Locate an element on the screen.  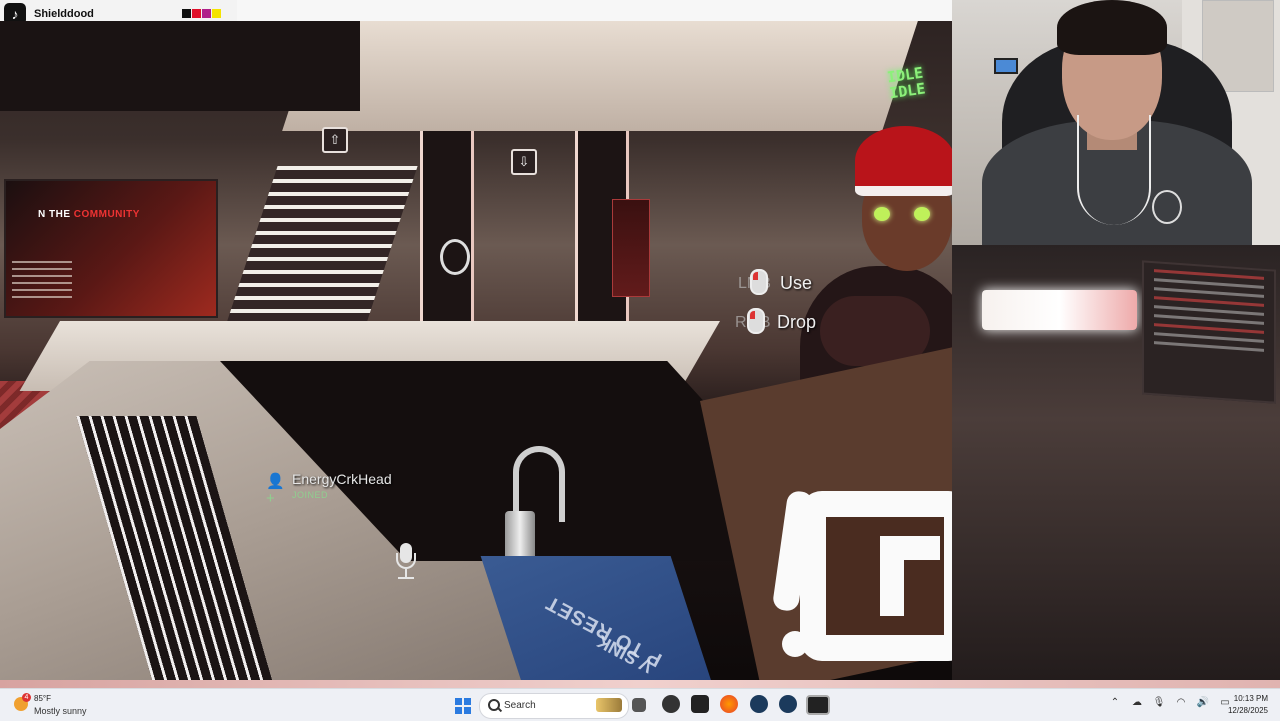
santa-hat is located at coordinates (903, 161).